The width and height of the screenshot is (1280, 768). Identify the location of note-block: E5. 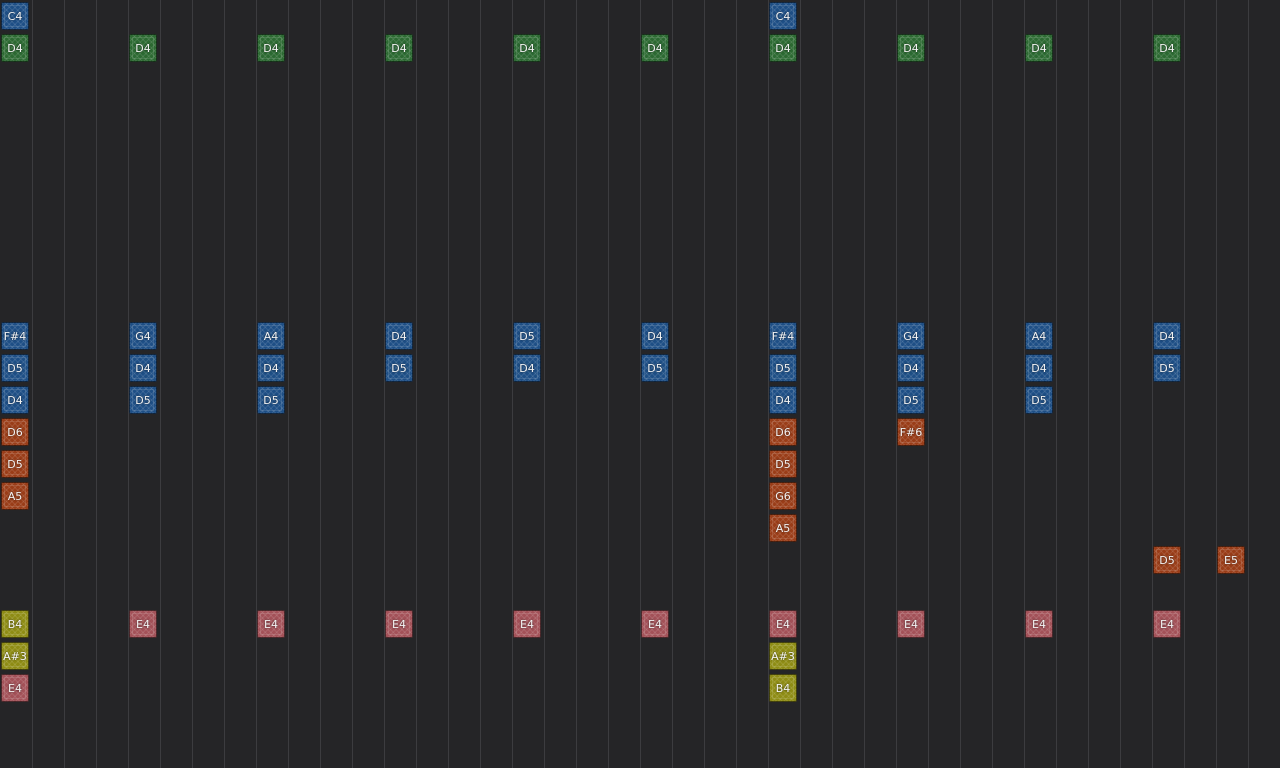
(1231, 560).